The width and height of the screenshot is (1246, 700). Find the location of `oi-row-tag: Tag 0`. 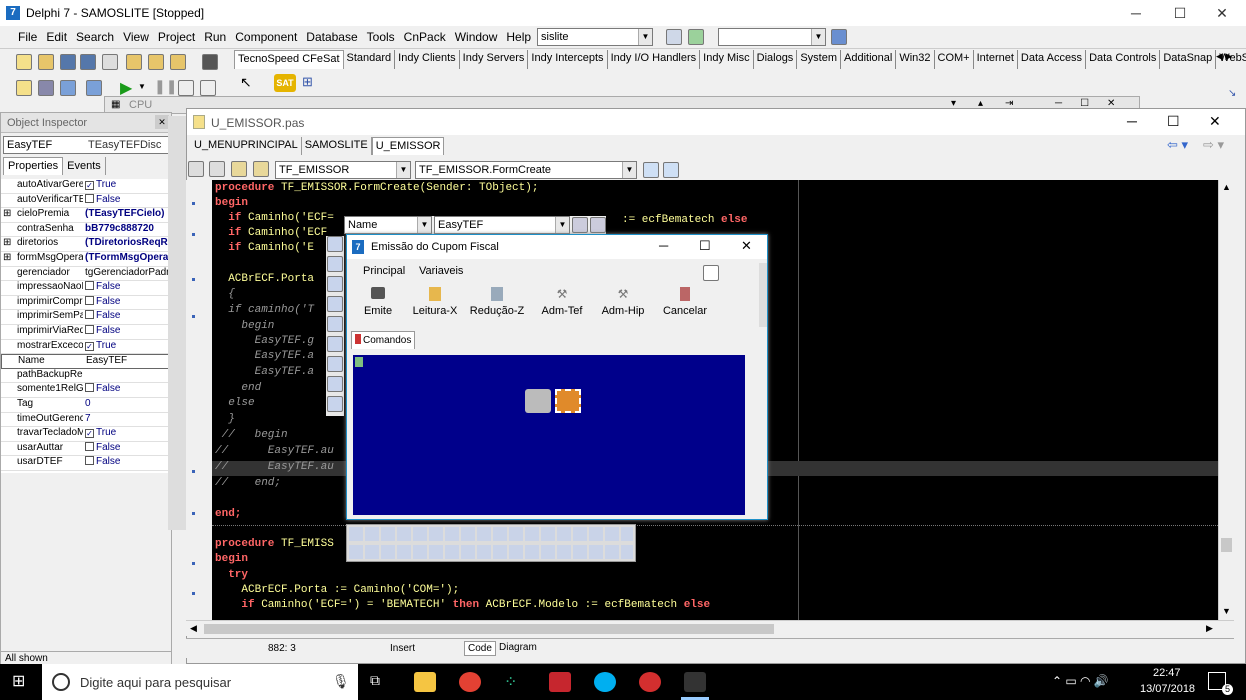

oi-row-tag: Tag 0 is located at coordinates (86, 405).